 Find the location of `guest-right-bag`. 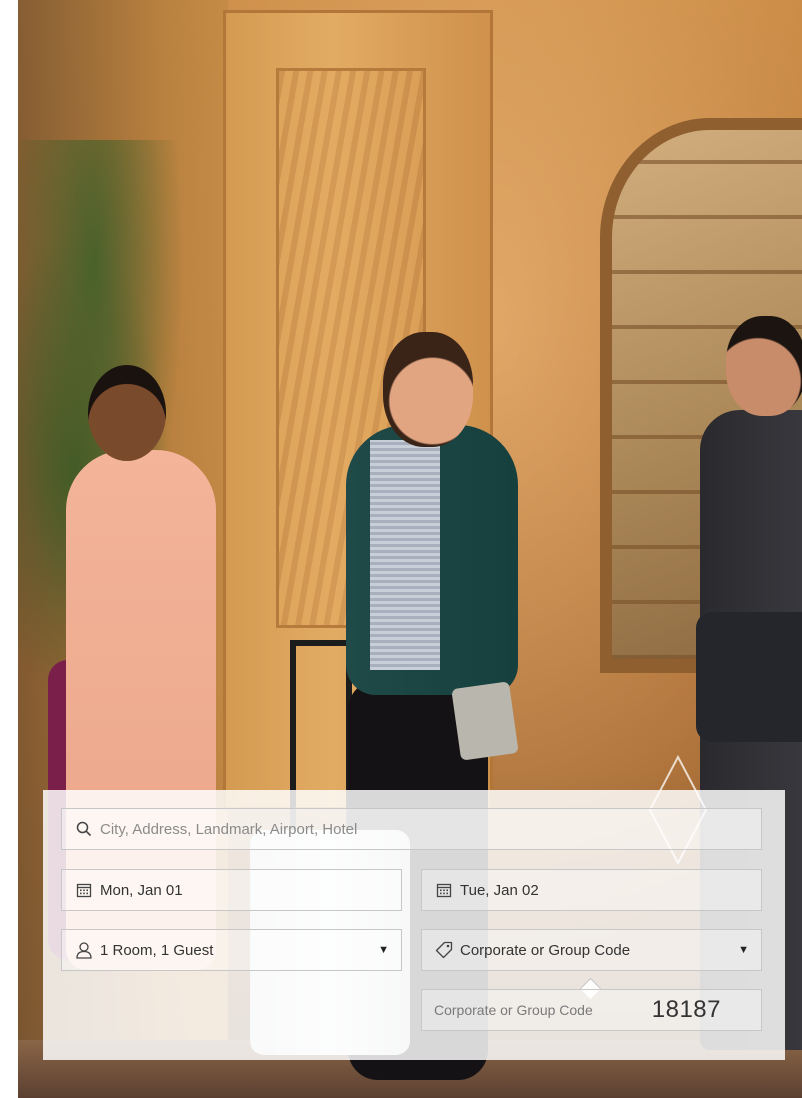

guest-right-bag is located at coordinates (749, 677).